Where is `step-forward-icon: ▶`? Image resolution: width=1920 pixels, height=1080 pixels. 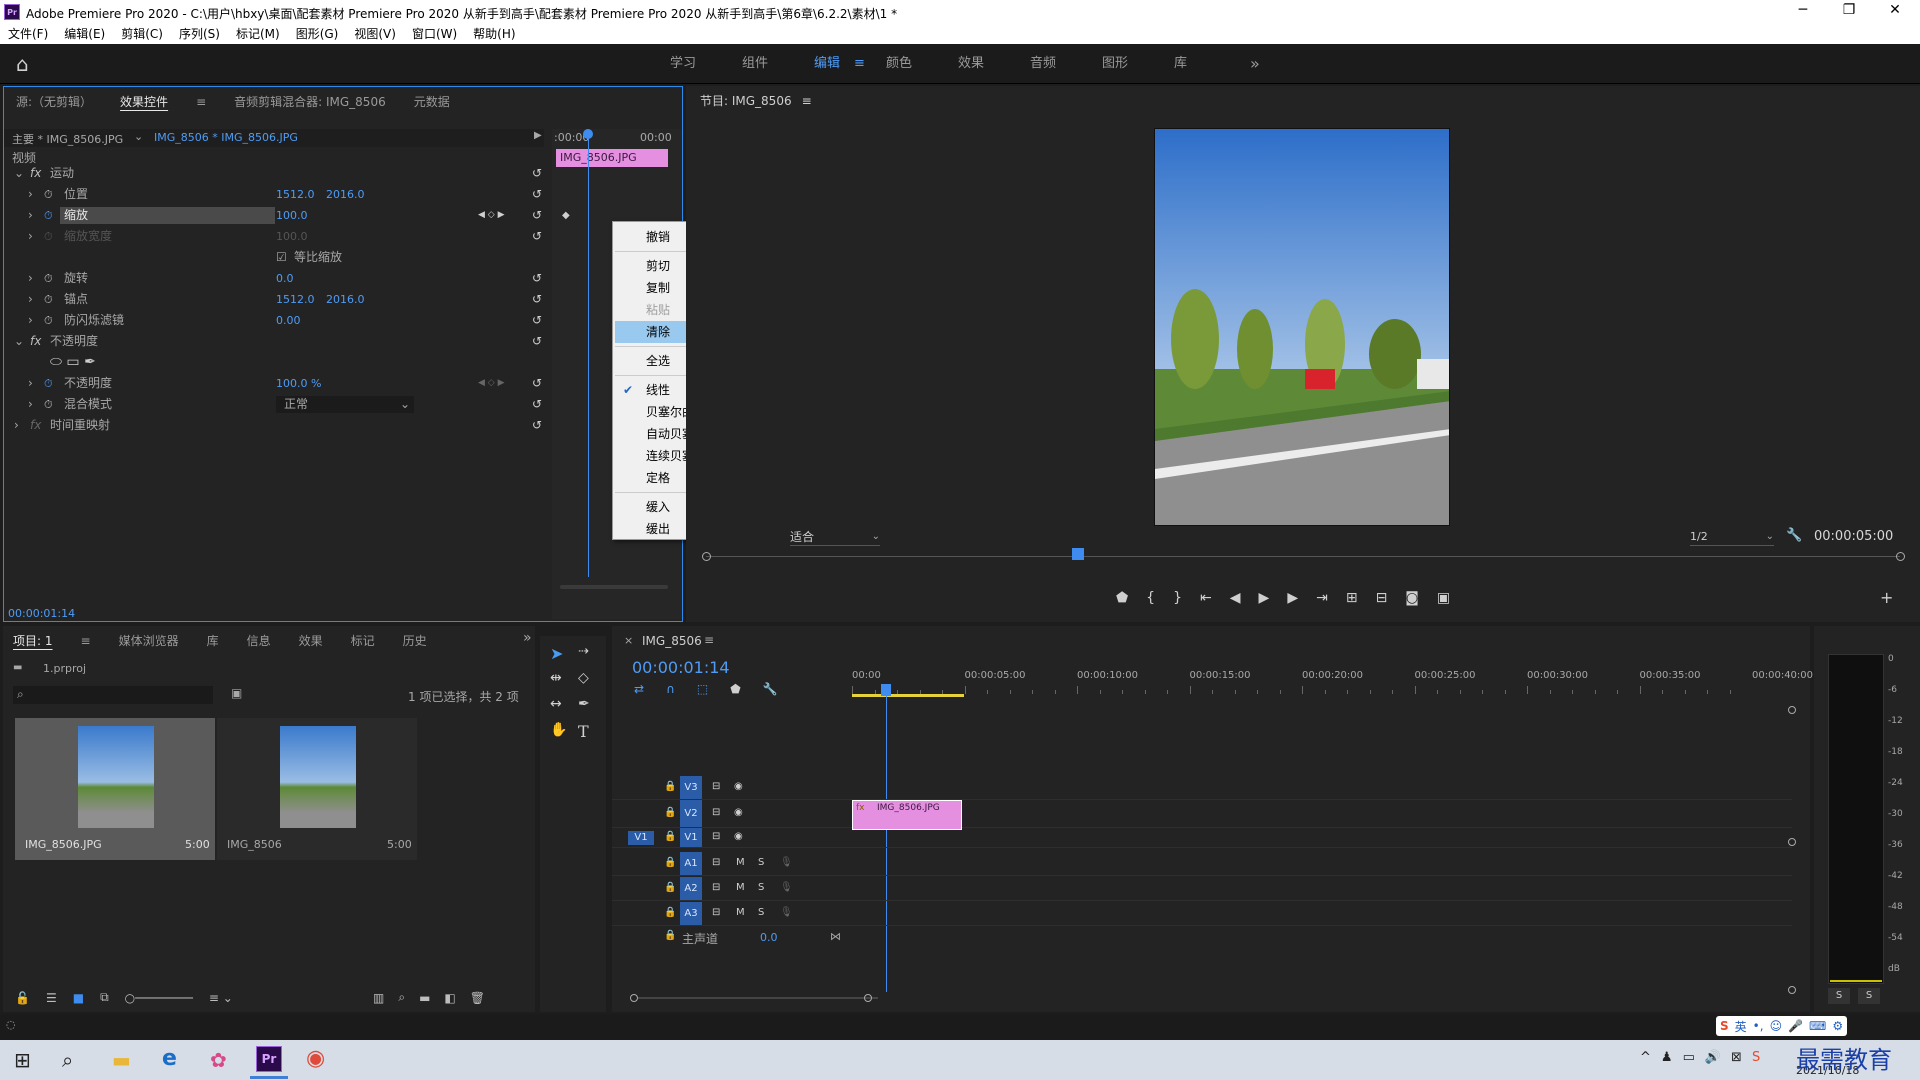
step-forward-icon: ▶ is located at coordinates (1292, 598).